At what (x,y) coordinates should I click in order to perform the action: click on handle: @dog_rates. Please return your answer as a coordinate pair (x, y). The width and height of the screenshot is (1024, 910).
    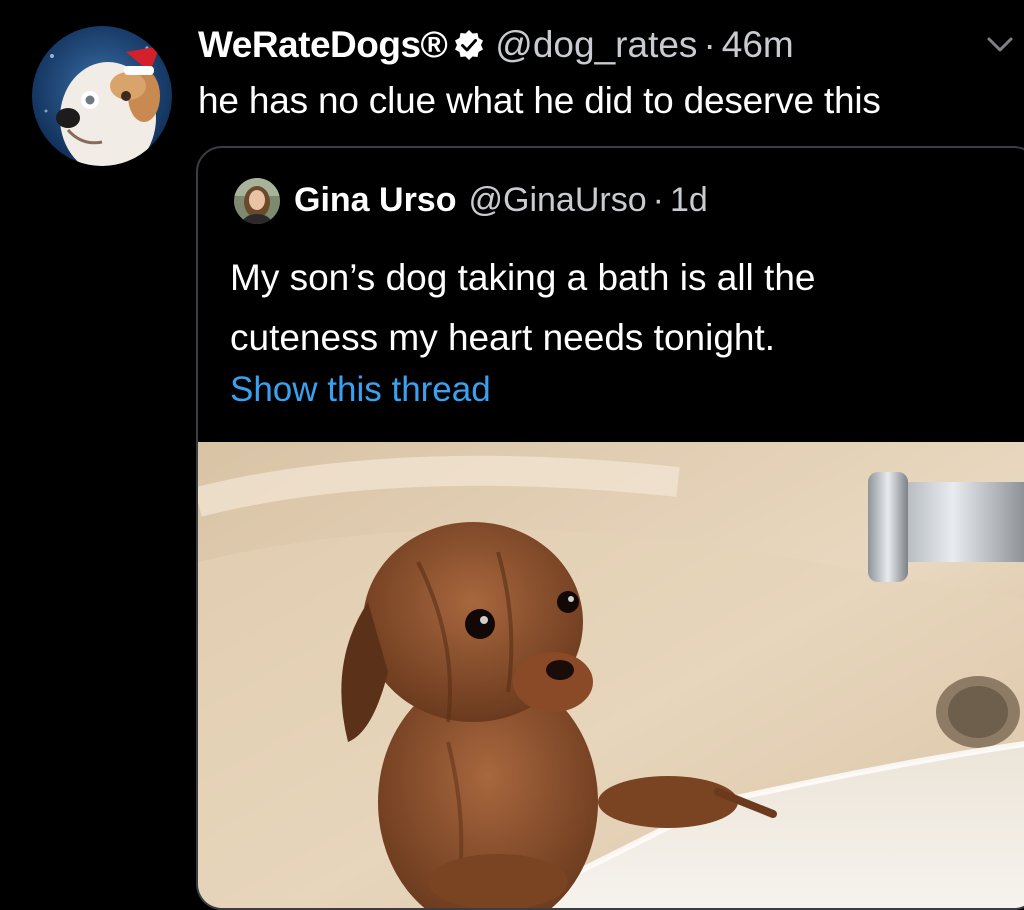
    Looking at the image, I should click on (596, 45).